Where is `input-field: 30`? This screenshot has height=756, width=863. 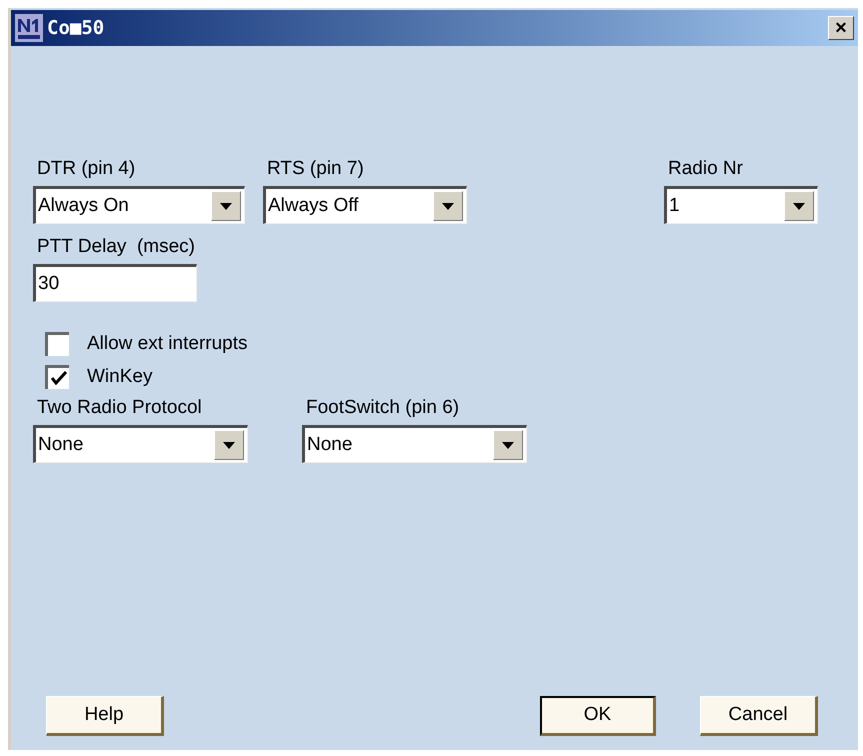 input-field: 30 is located at coordinates (115, 283).